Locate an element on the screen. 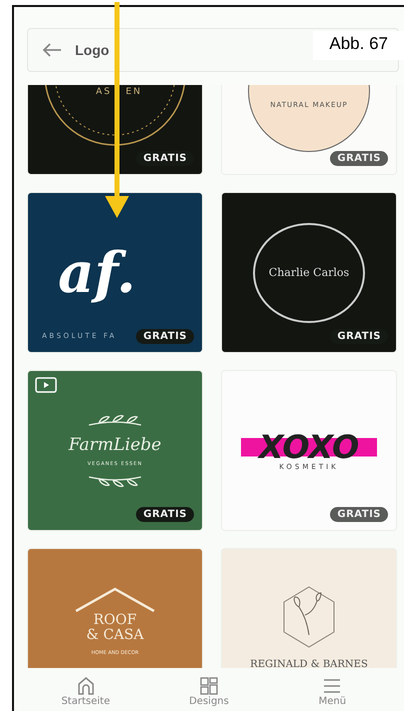 This screenshot has height=711, width=404. search-text: Logo is located at coordinates (92, 50).